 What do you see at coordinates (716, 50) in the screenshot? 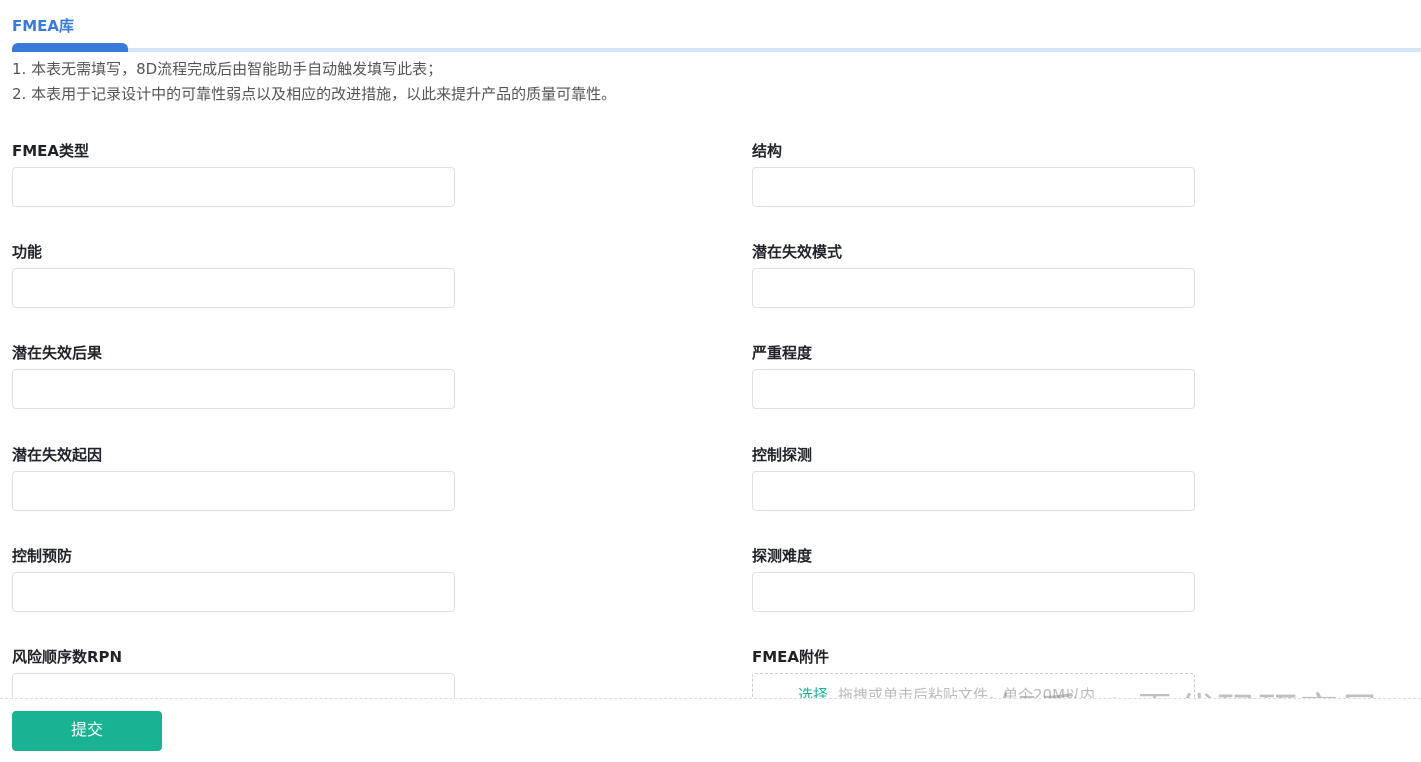
I see `tab-bar-line` at bounding box center [716, 50].